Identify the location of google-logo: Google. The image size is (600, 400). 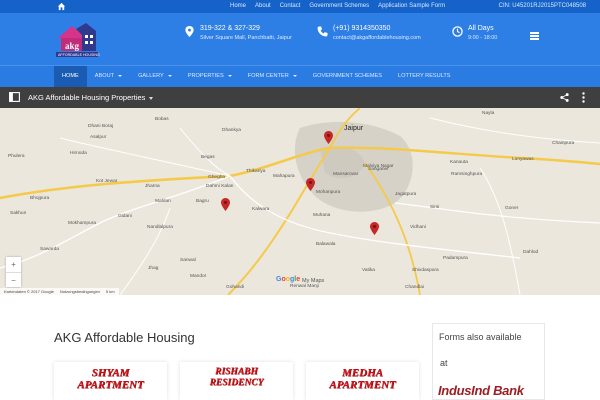
(288, 279).